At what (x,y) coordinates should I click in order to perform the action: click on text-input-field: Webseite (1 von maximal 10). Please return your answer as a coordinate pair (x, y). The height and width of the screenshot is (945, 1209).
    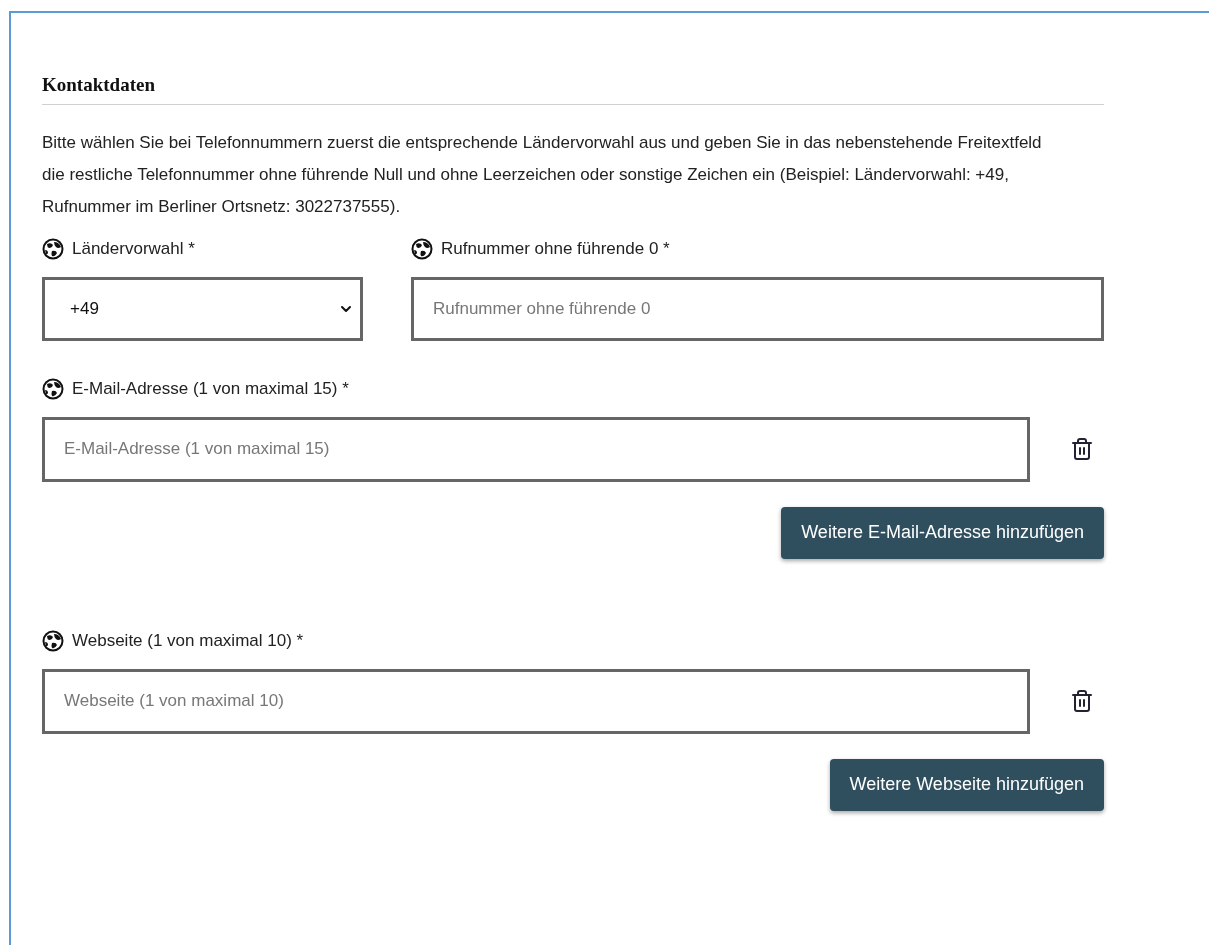
    Looking at the image, I should click on (536, 701).